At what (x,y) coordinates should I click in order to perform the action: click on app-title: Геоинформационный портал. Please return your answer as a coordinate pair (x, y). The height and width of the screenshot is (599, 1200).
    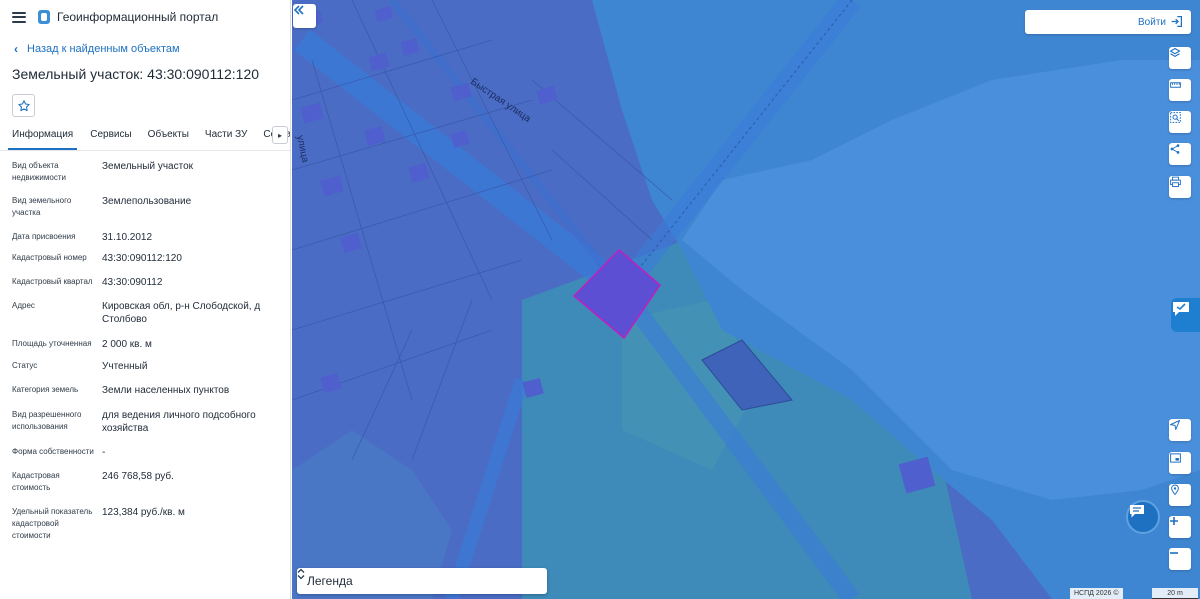
    Looking at the image, I should click on (138, 17).